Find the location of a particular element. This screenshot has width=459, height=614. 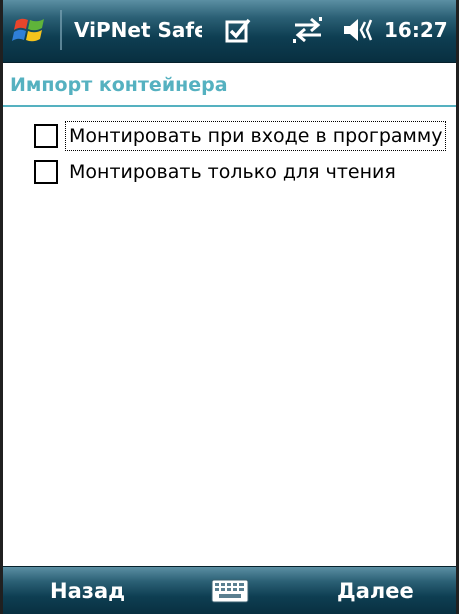

header-divider is located at coordinates (229, 106).